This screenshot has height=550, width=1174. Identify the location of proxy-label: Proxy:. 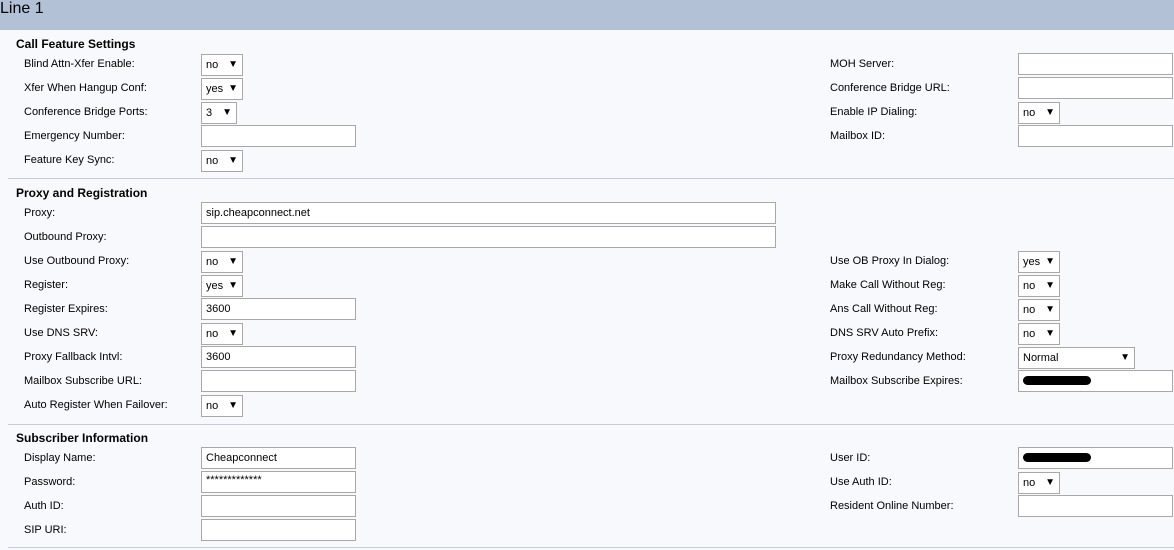
(40, 213).